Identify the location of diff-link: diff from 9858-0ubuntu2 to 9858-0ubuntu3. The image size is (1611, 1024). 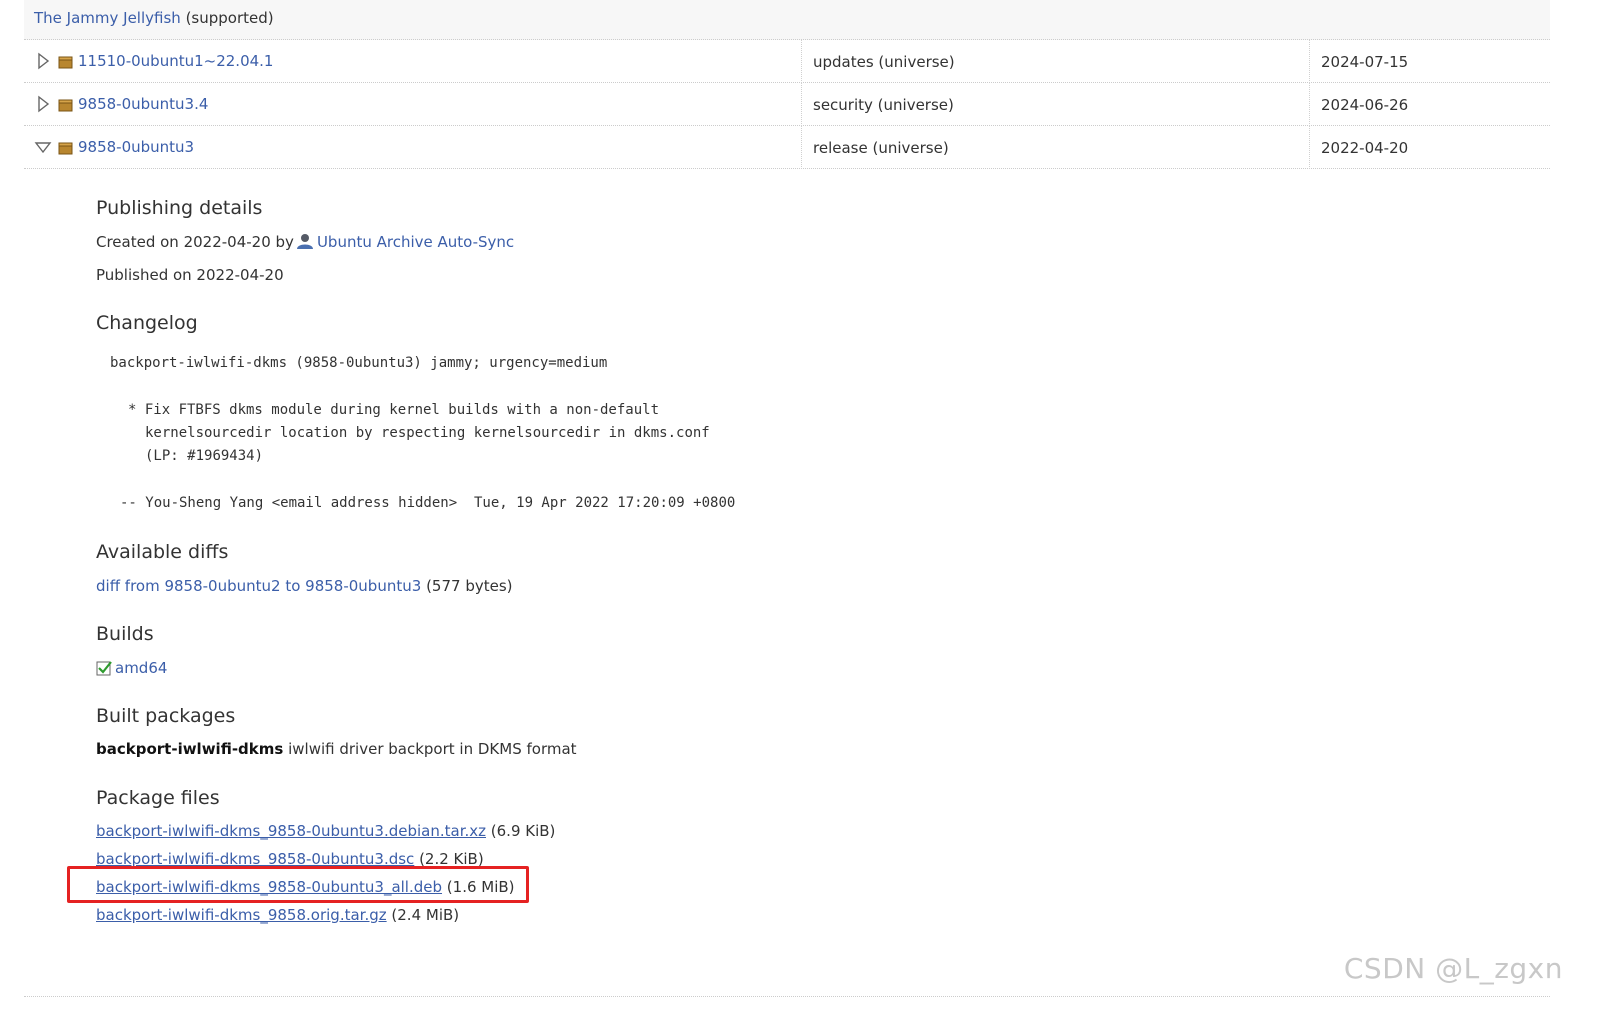
(258, 586).